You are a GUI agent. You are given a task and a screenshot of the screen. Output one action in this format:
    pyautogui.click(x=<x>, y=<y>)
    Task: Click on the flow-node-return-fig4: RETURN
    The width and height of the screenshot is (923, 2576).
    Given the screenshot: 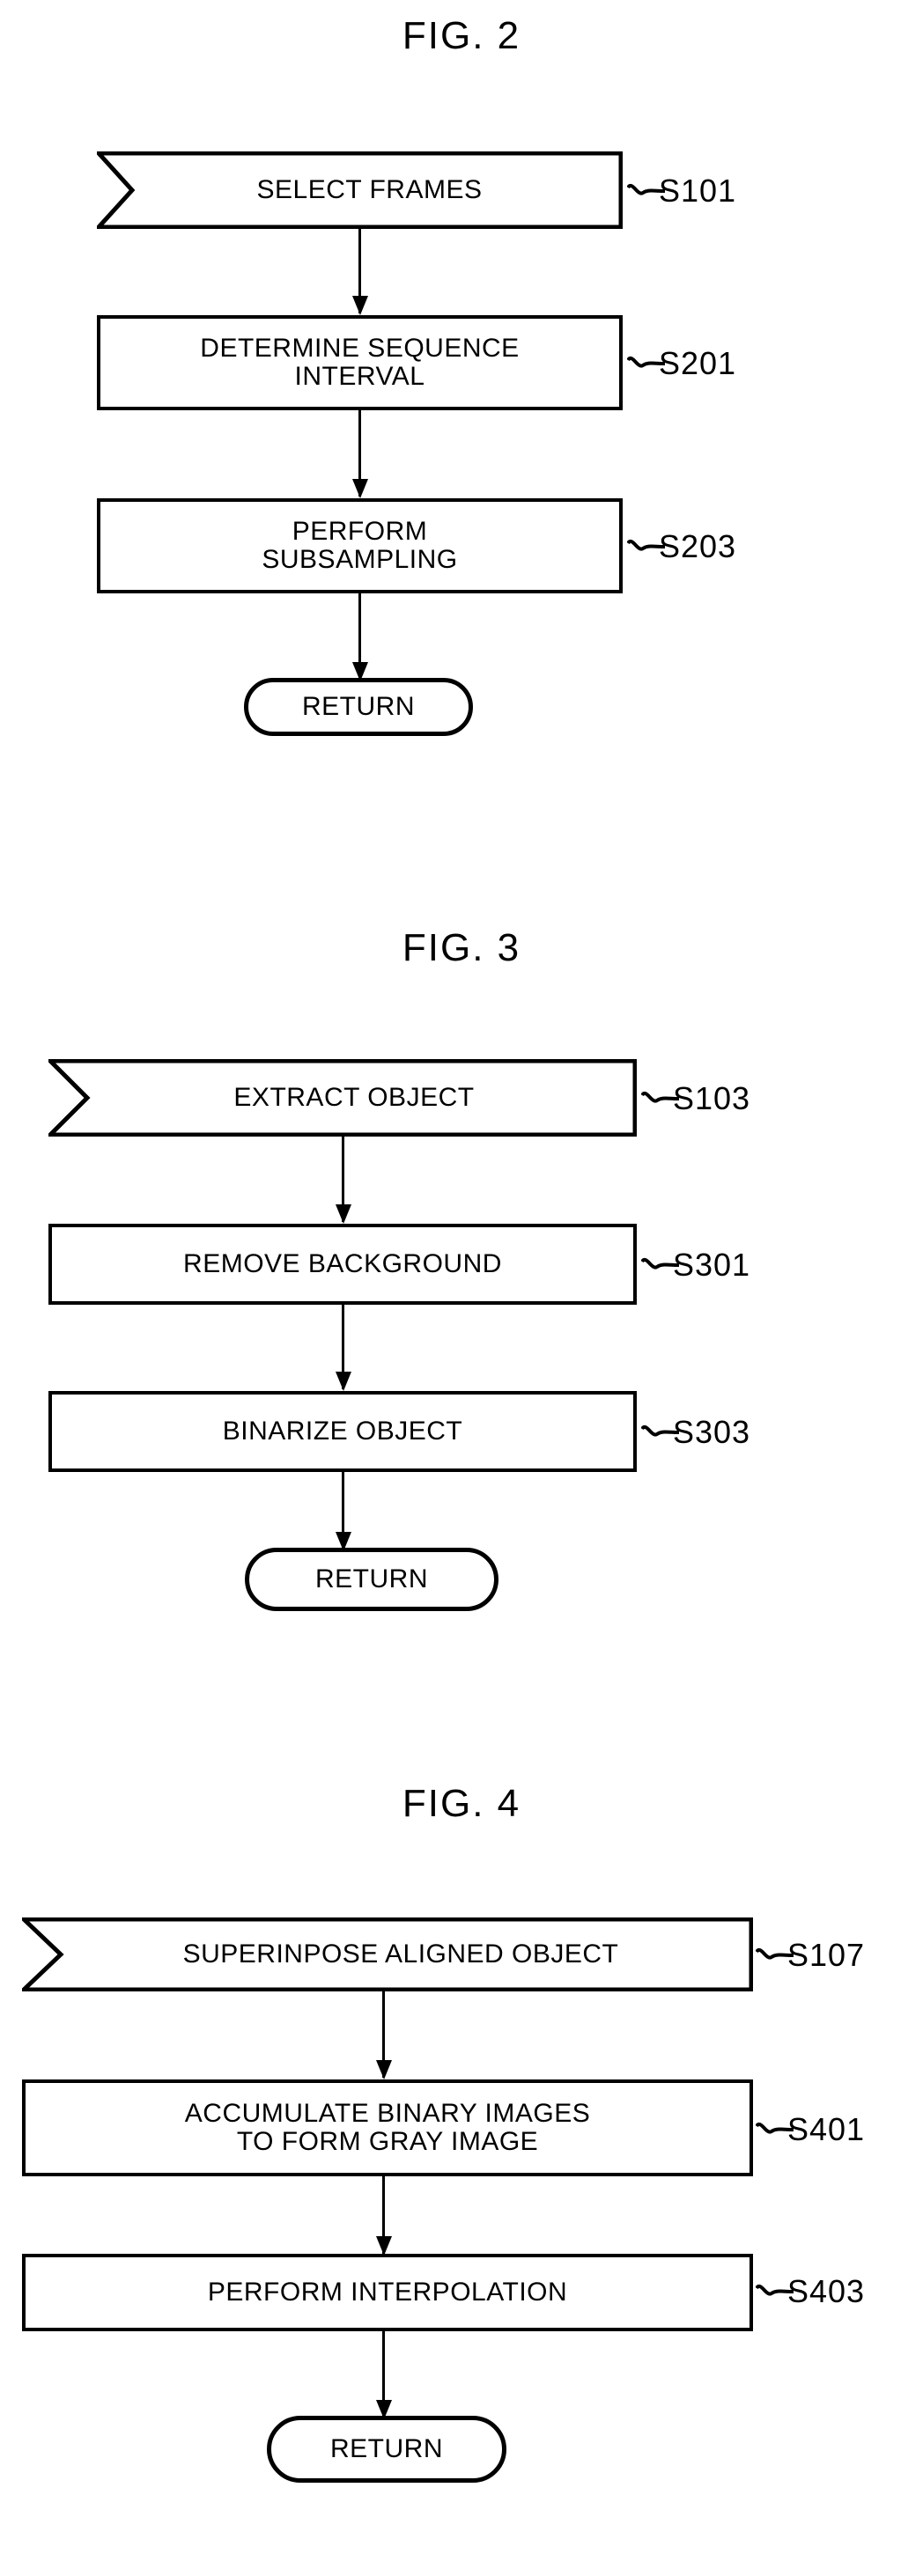 What is the action you would take?
    pyautogui.click(x=387, y=2449)
    